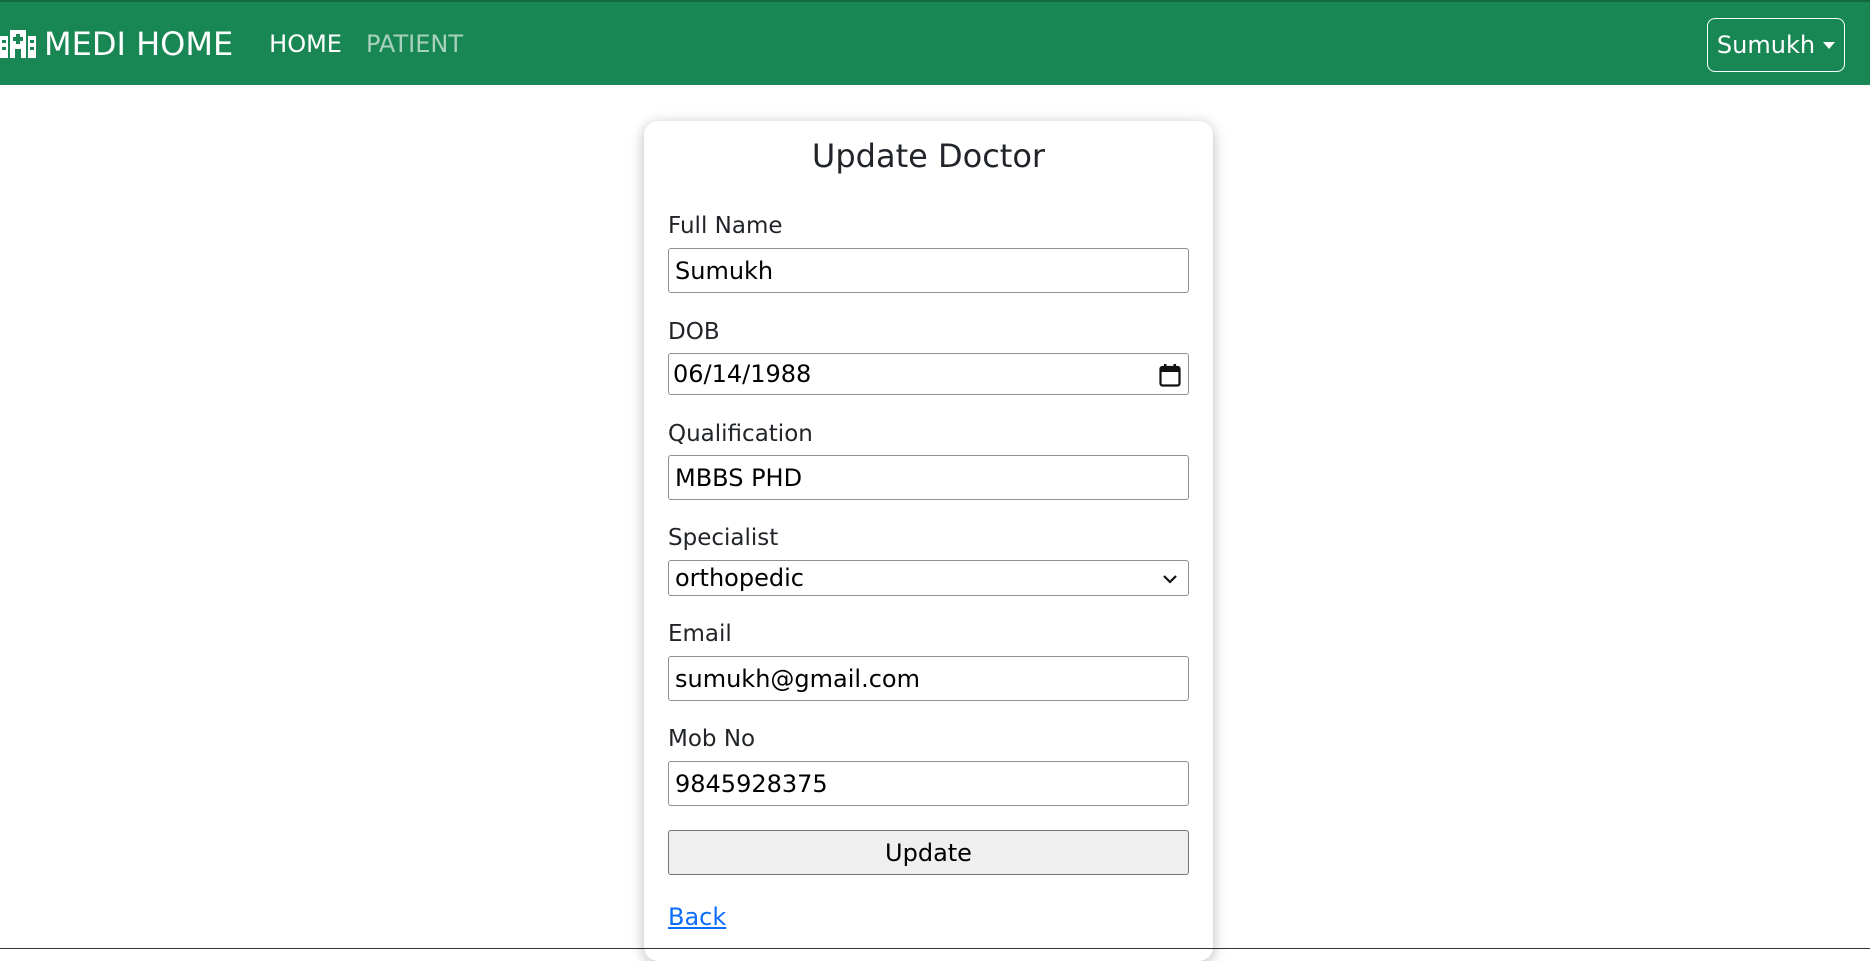  What do you see at coordinates (723, 538) in the screenshot?
I see `specialist-label: Specialist` at bounding box center [723, 538].